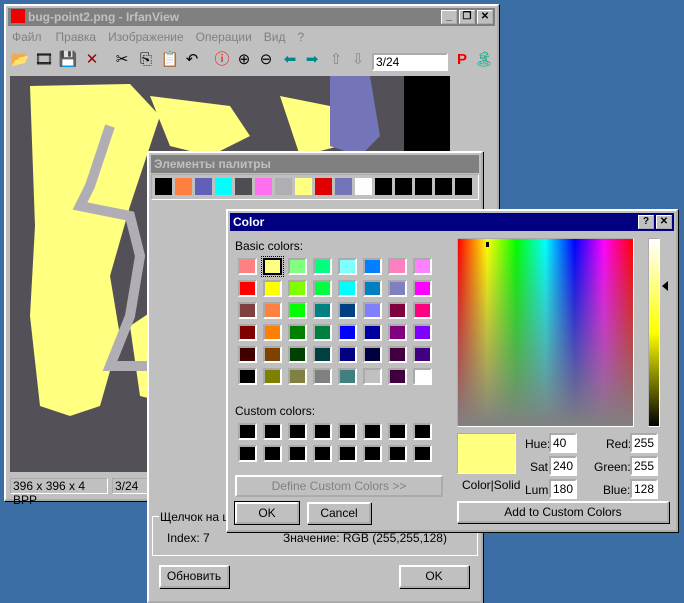  I want to click on hue-field: 40, so click(563, 443).